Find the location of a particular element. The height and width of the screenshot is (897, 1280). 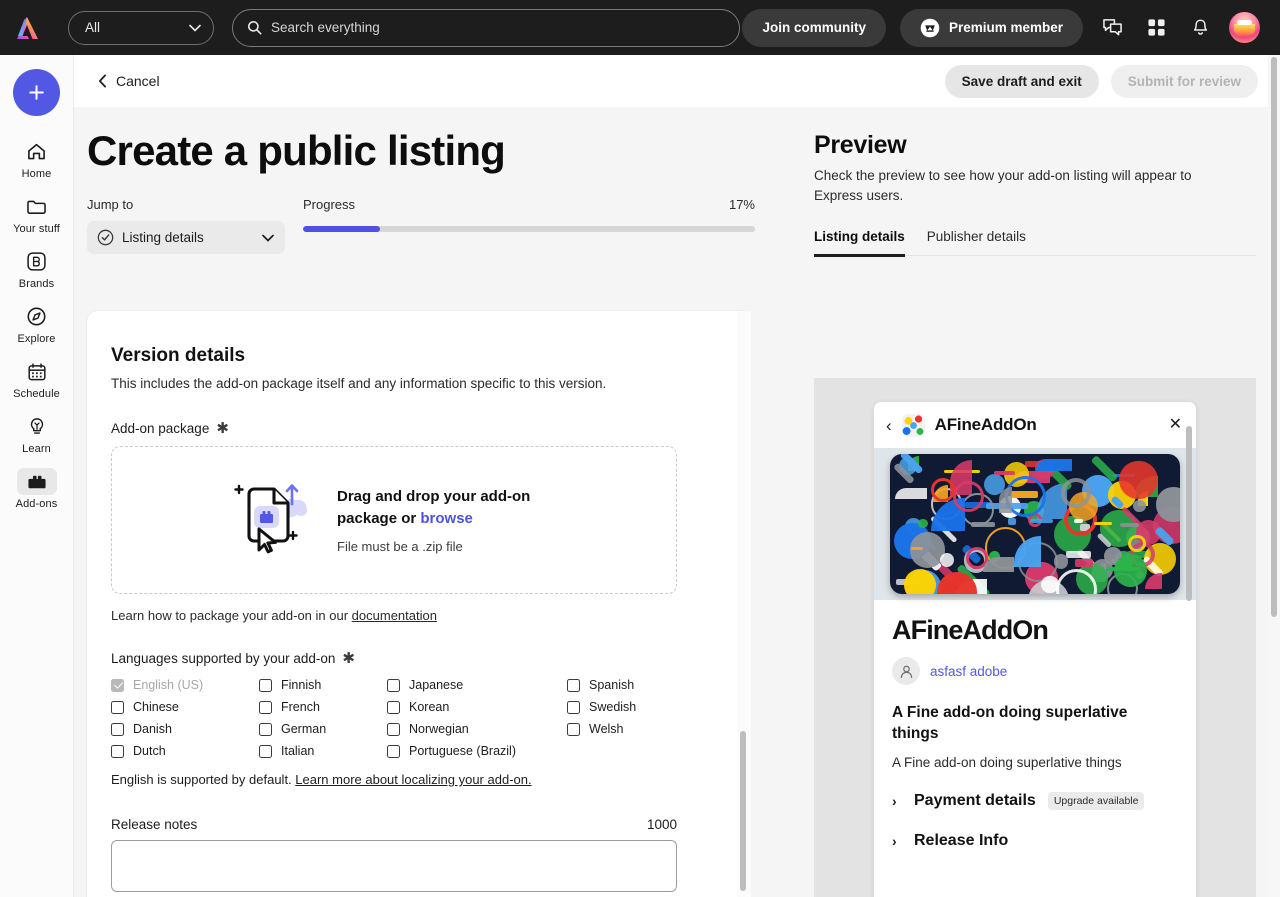

progress-bar-fill is located at coordinates (341, 229).